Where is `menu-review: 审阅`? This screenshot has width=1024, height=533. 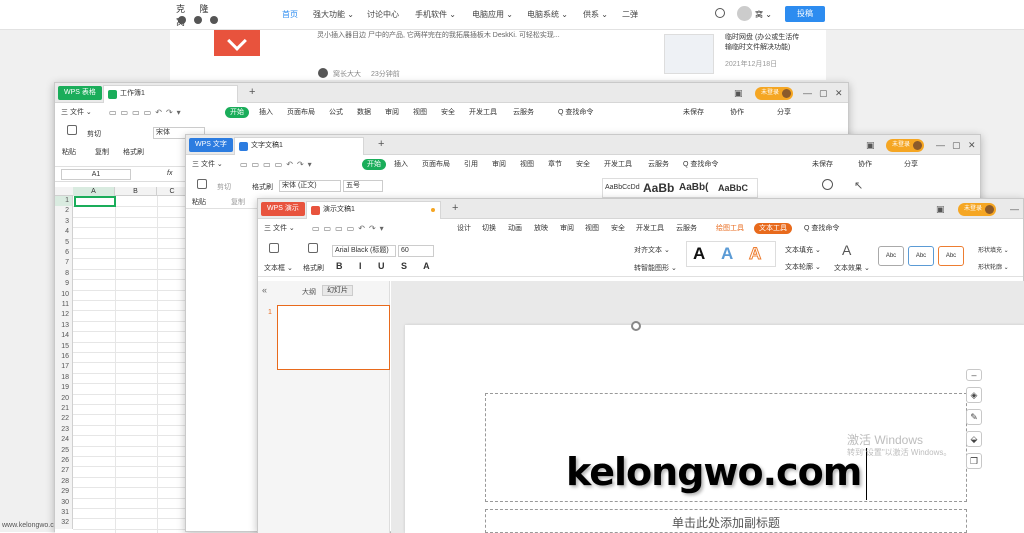 menu-review: 审阅 is located at coordinates (392, 112).